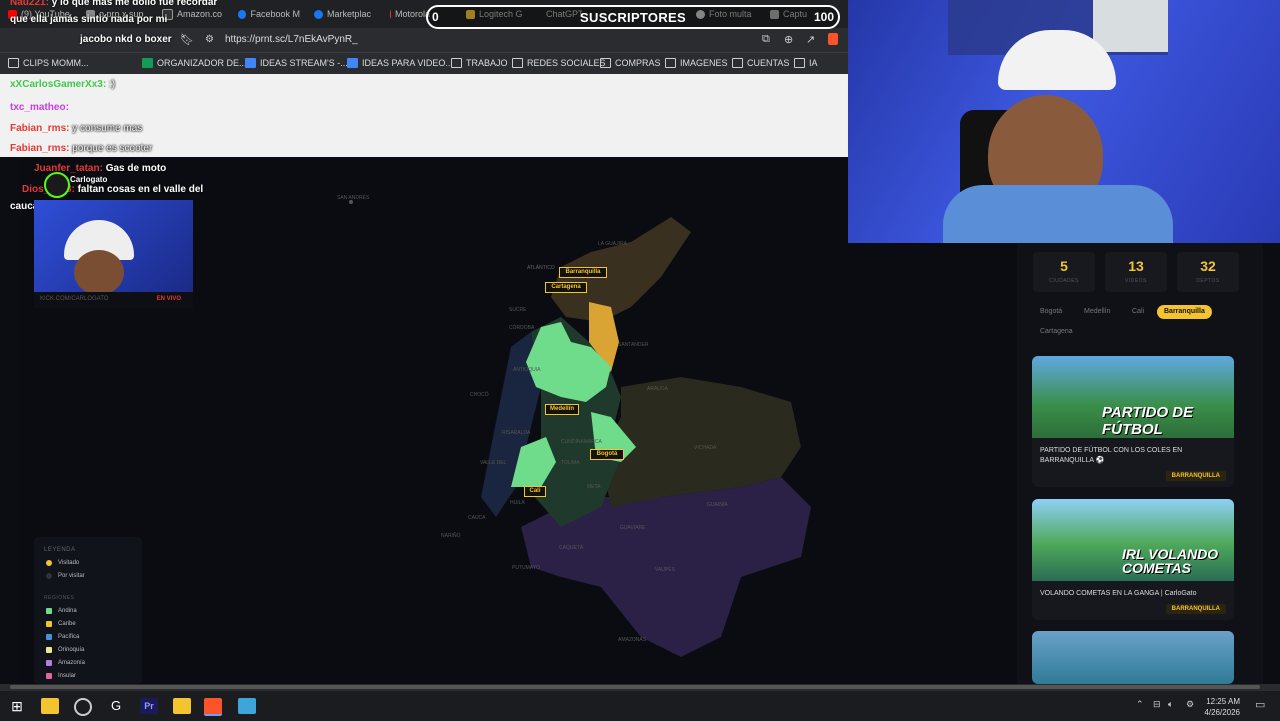 The width and height of the screenshot is (1280, 721). Describe the element at coordinates (1064, 121) in the screenshot. I see `webcam-feed` at that location.